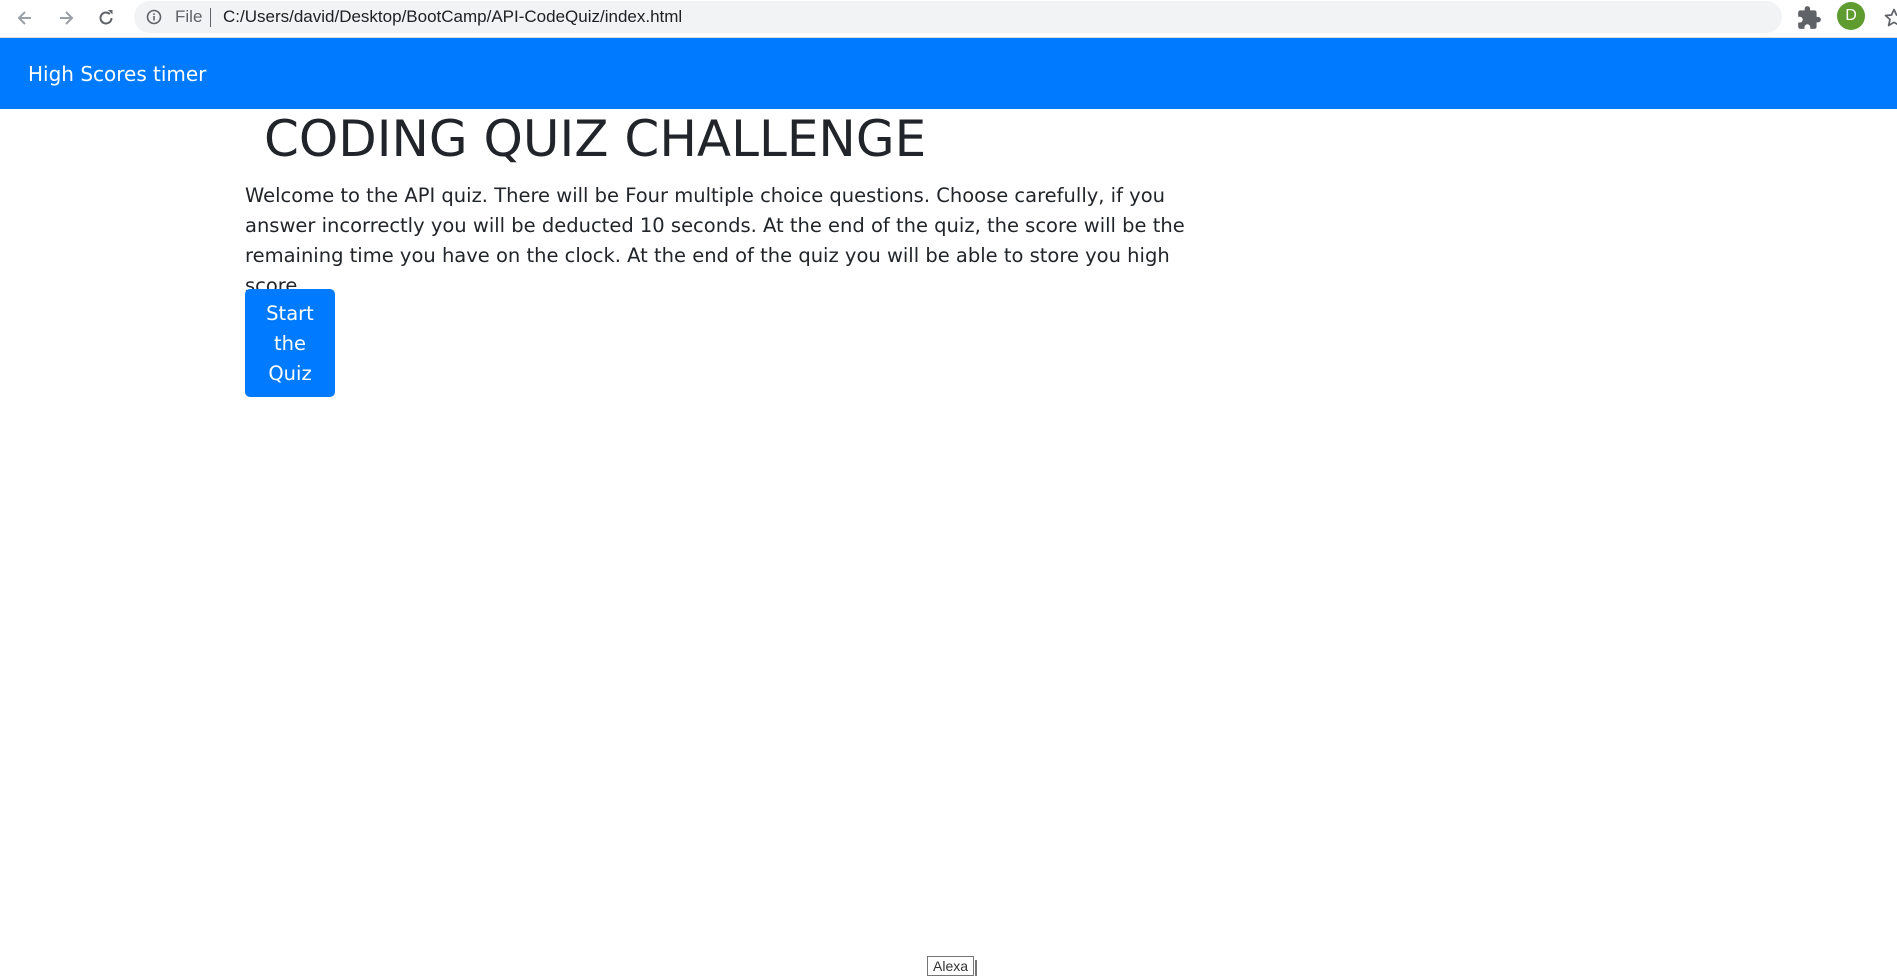  What do you see at coordinates (210, 17) in the screenshot?
I see `scheme-divider` at bounding box center [210, 17].